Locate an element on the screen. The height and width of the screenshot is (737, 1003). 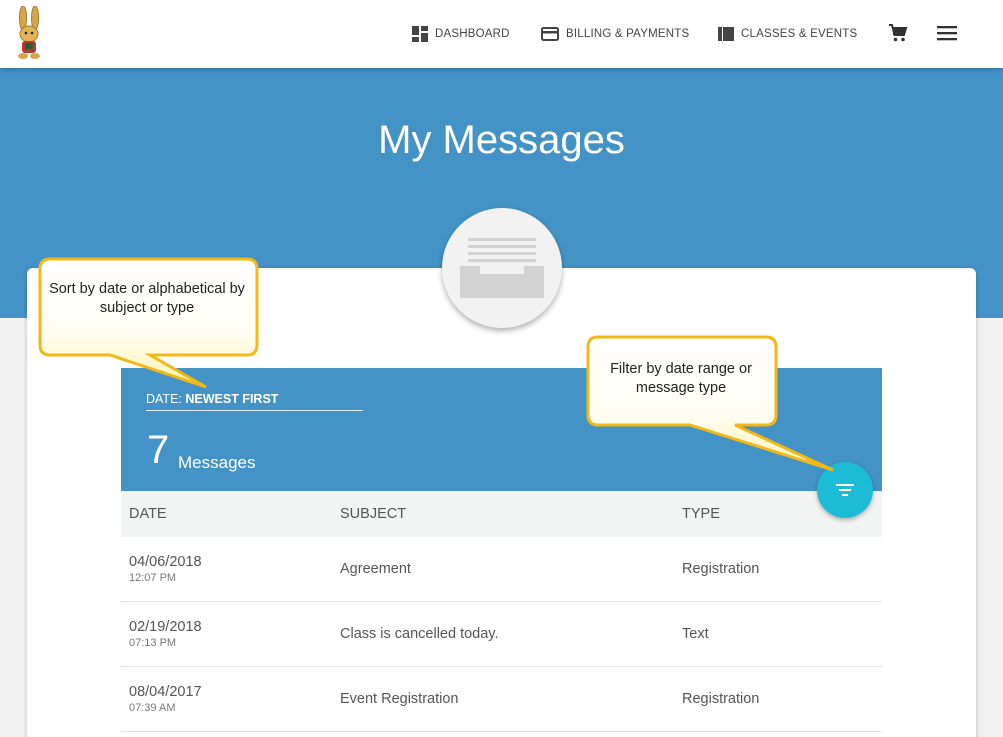
cell-date: 08/04/2017 07:39 AM is located at coordinates (226, 699).